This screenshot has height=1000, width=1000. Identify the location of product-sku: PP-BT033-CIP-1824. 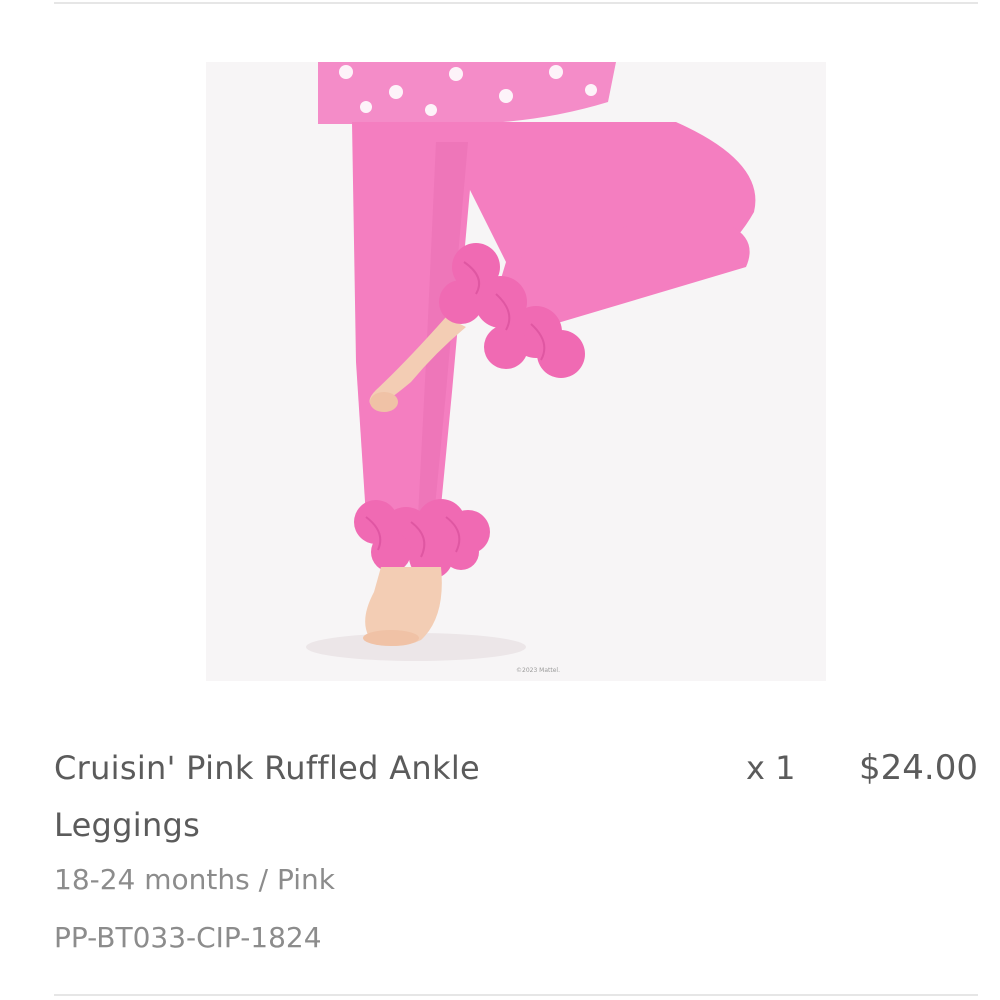
(188, 937).